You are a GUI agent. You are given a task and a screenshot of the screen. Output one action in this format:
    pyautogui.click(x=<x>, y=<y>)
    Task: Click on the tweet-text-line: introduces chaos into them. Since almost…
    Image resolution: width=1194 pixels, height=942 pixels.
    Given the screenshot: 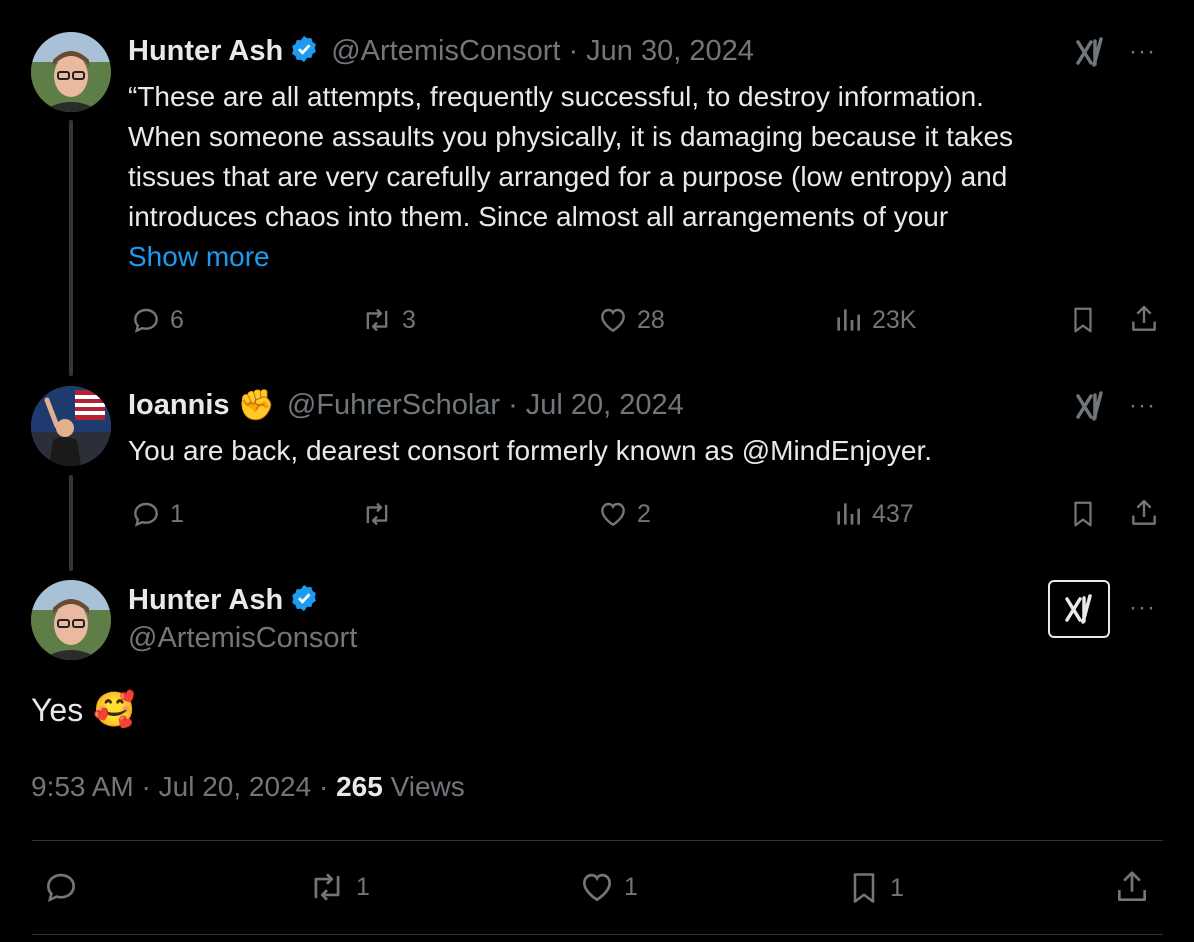 What is the action you would take?
    pyautogui.click(x=538, y=216)
    